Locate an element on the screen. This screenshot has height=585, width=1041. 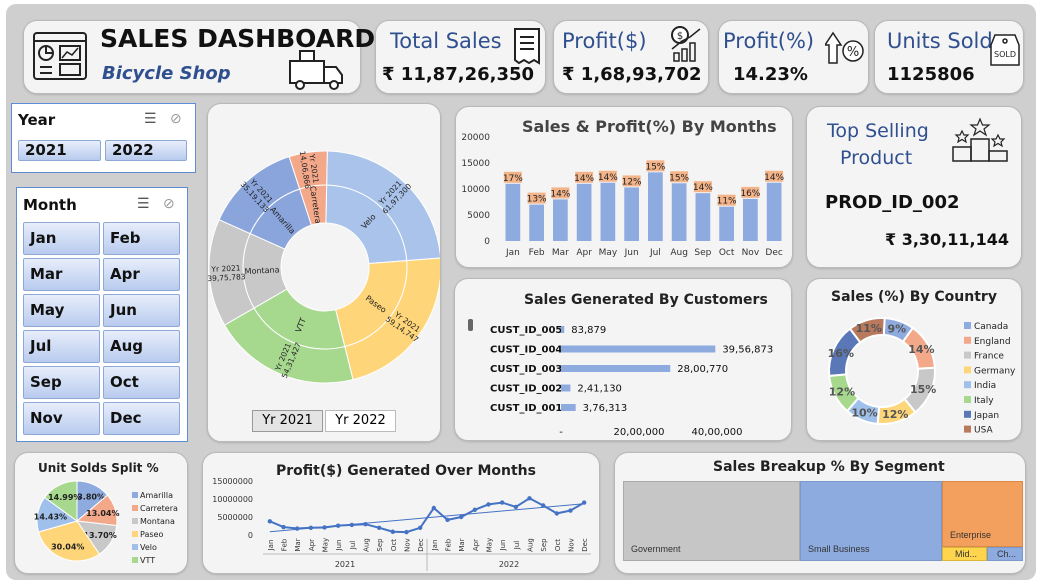
month-button-jun: Jun is located at coordinates (141, 310).